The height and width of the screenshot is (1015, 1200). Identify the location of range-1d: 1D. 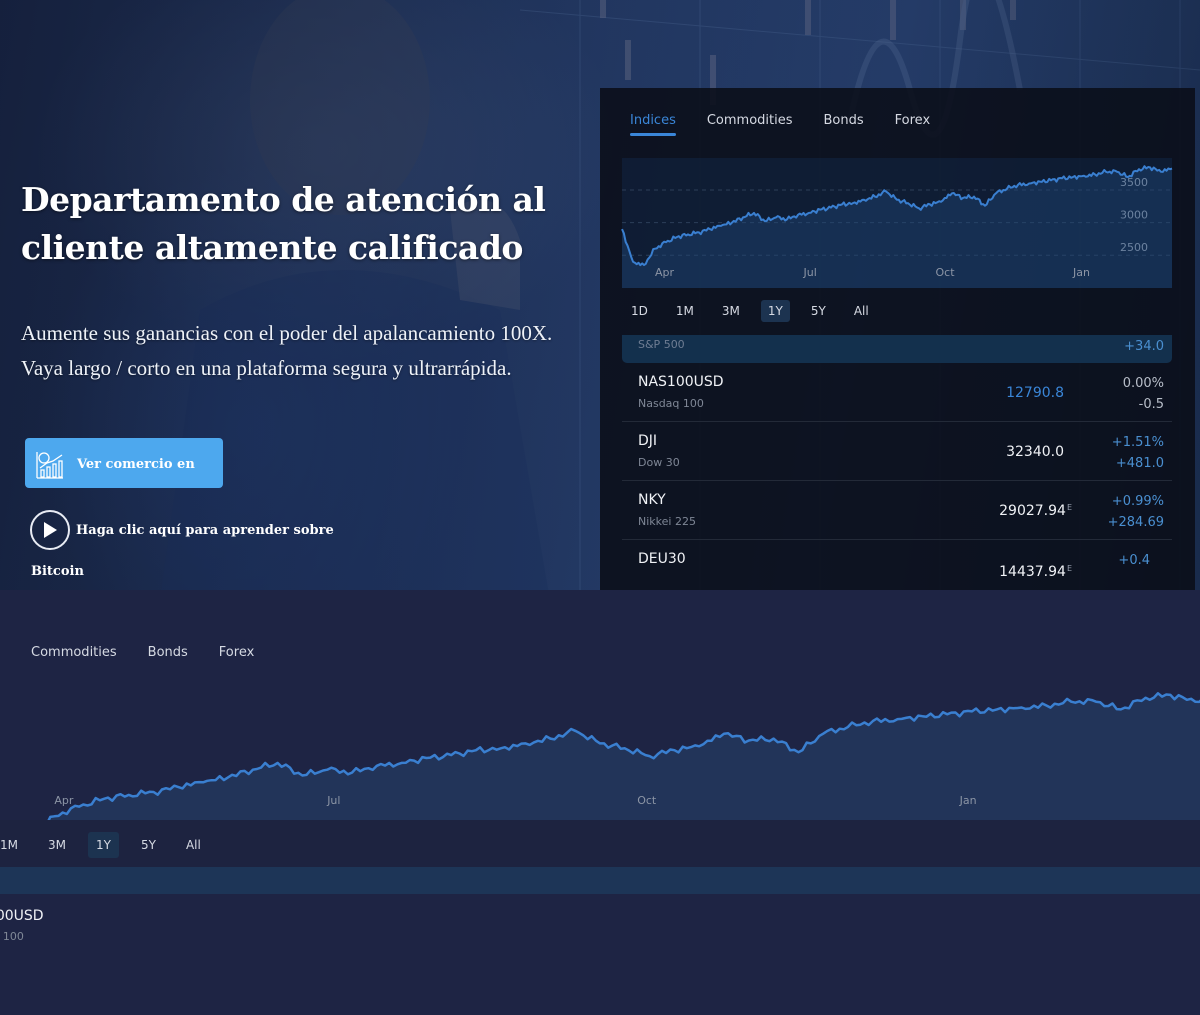
(639, 311).